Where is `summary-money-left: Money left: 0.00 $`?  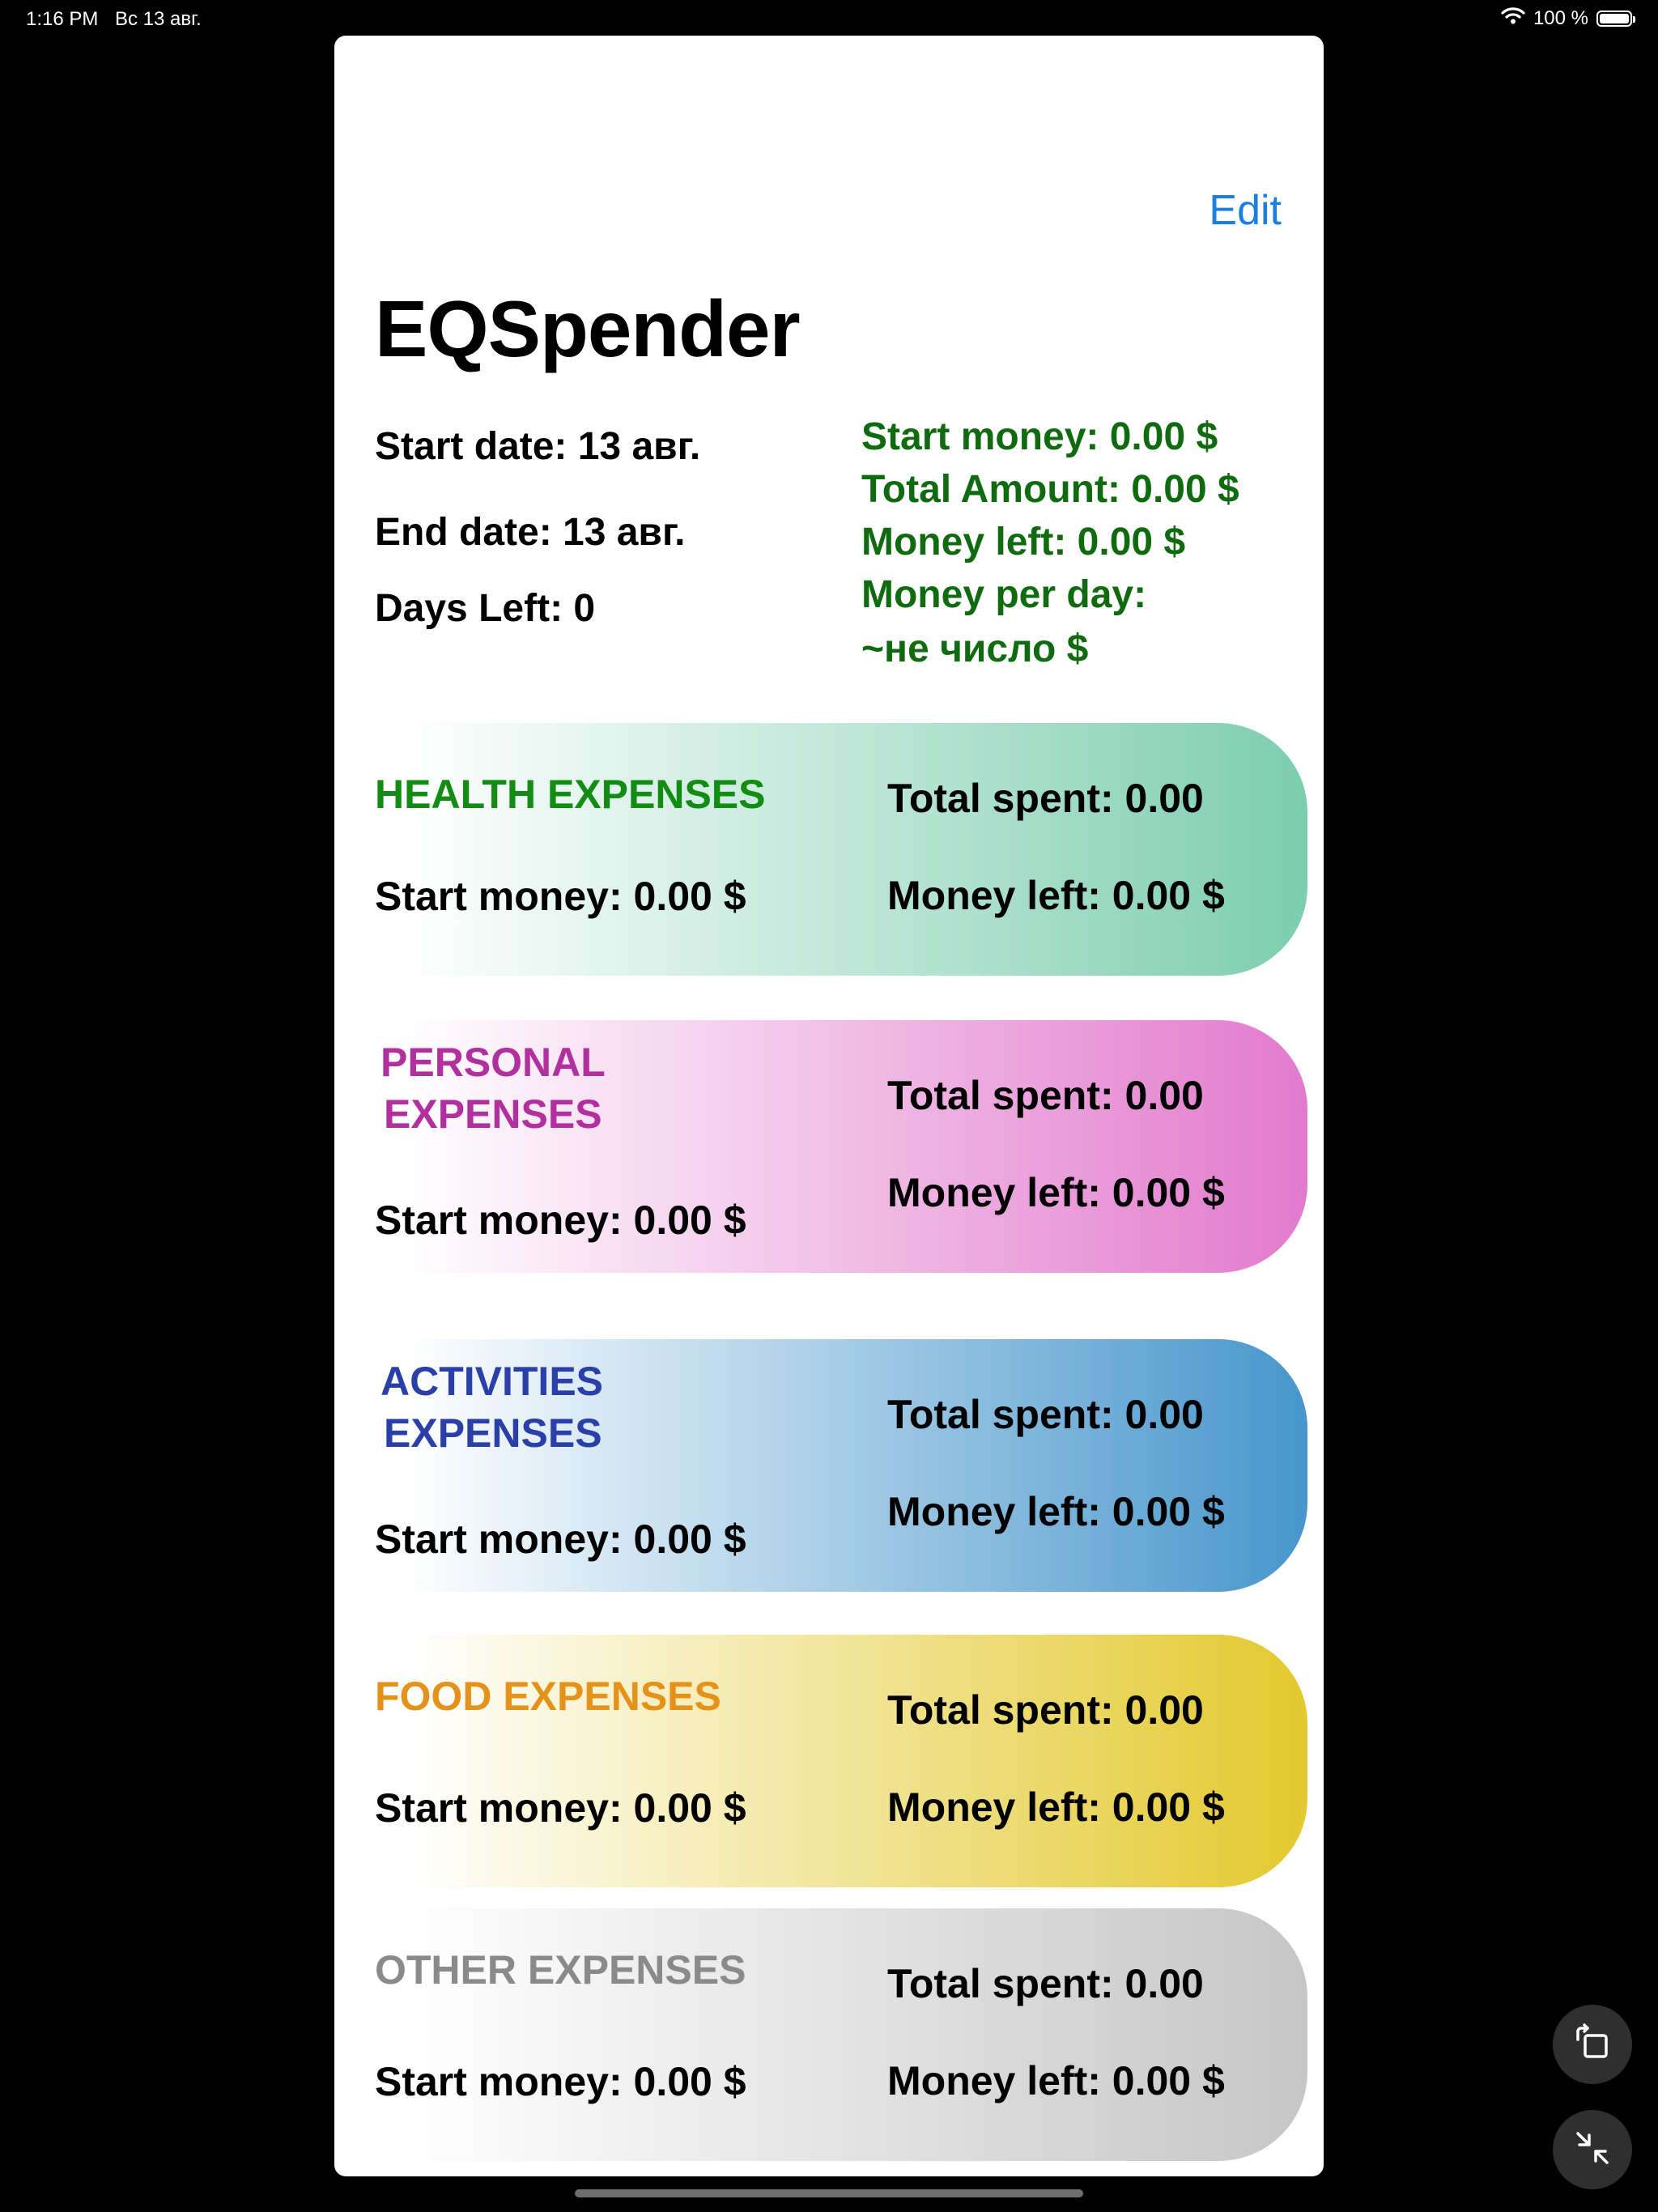
summary-money-left: Money left: 0.00 $ is located at coordinates (1023, 543).